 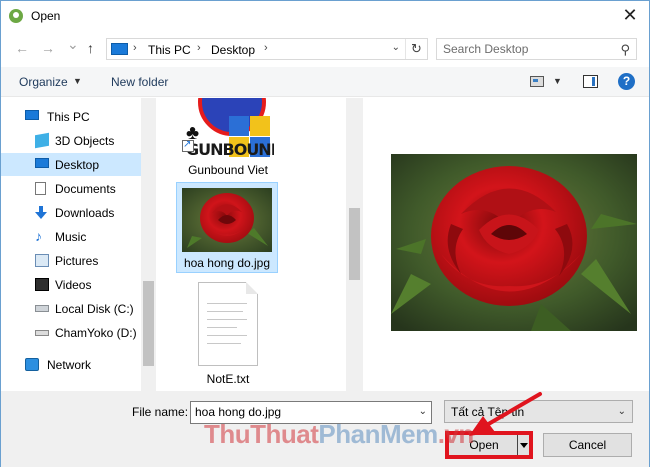 I want to click on sidebar-item-chamyoko-d: ChamYoko (D:), so click(x=71, y=332).